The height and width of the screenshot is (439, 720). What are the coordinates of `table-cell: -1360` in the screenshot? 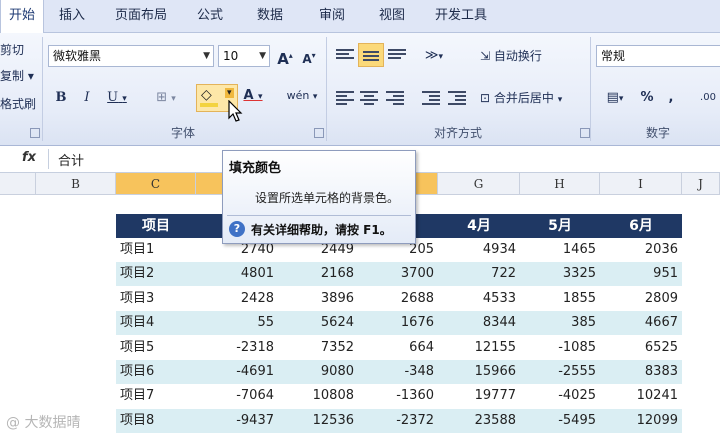 It's located at (398, 396).